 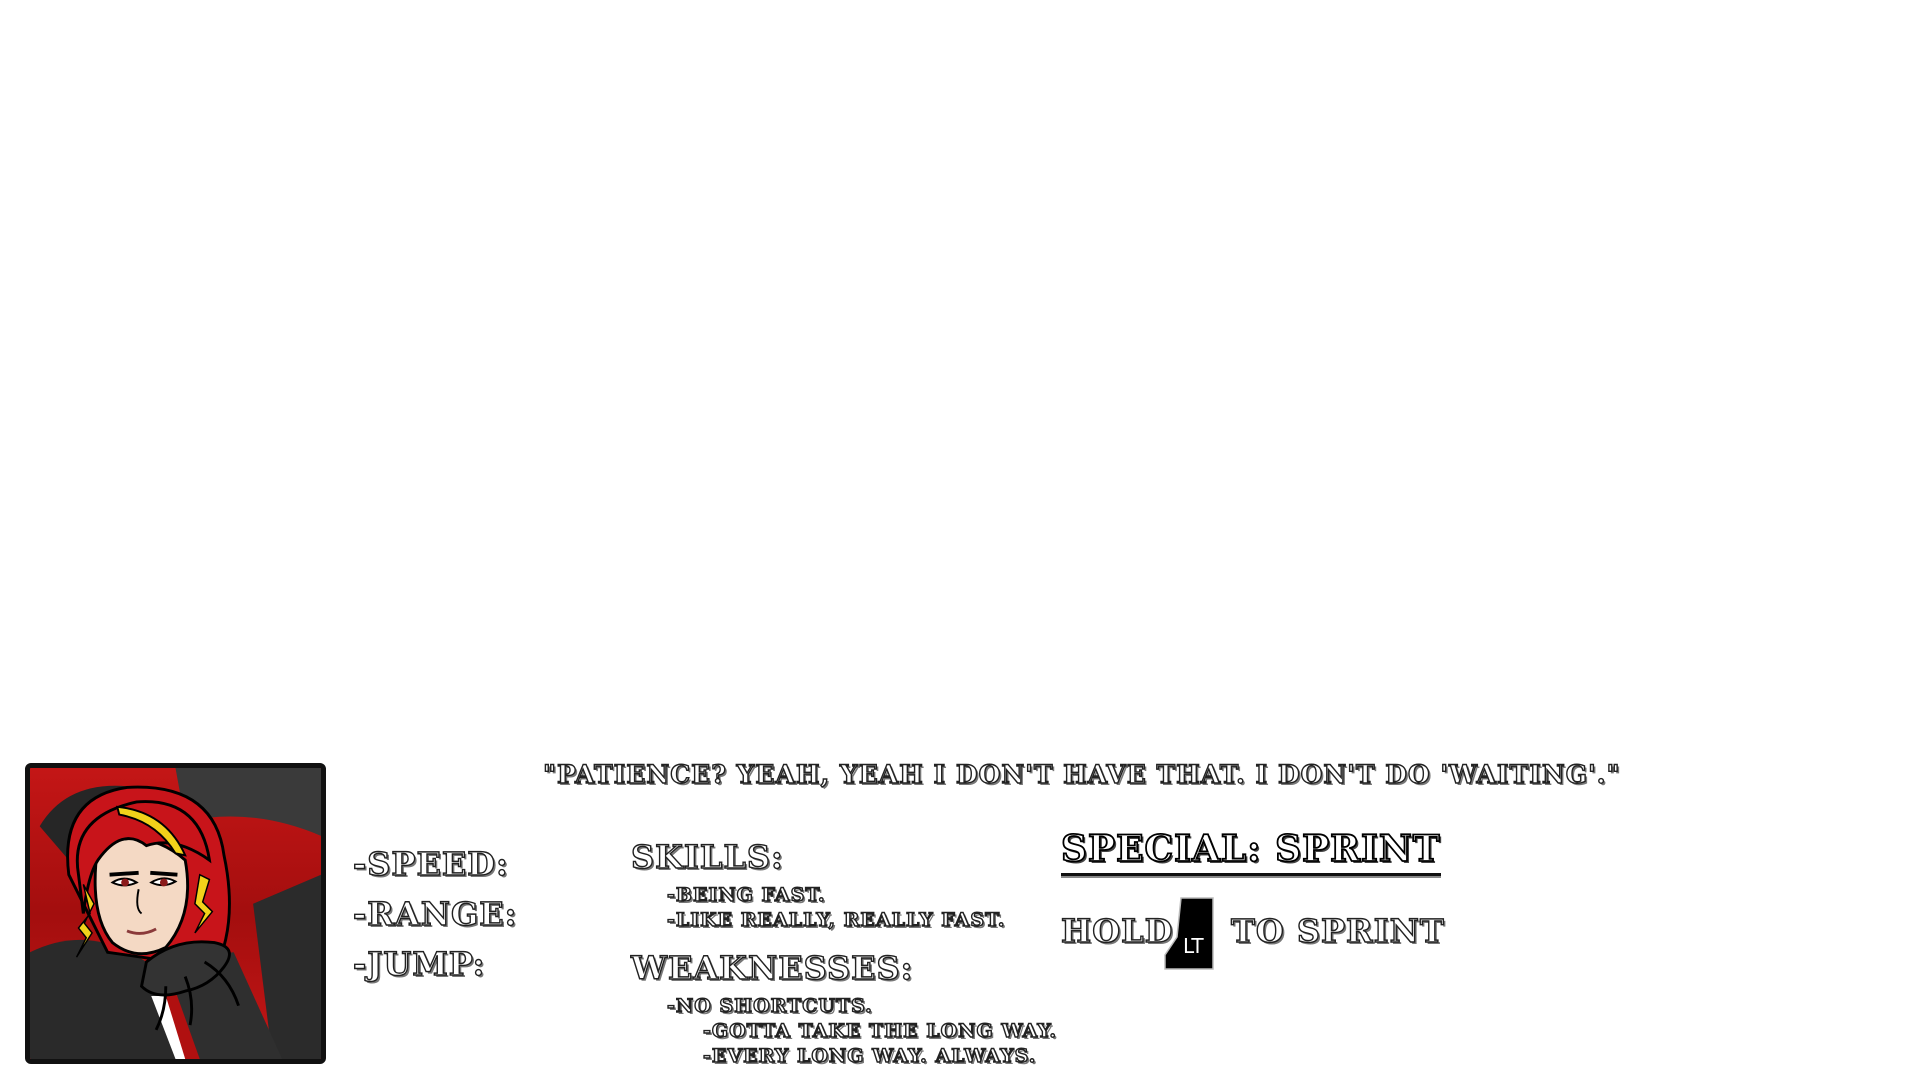 I want to click on left-trigger-icon: LT, so click(x=1189, y=934).